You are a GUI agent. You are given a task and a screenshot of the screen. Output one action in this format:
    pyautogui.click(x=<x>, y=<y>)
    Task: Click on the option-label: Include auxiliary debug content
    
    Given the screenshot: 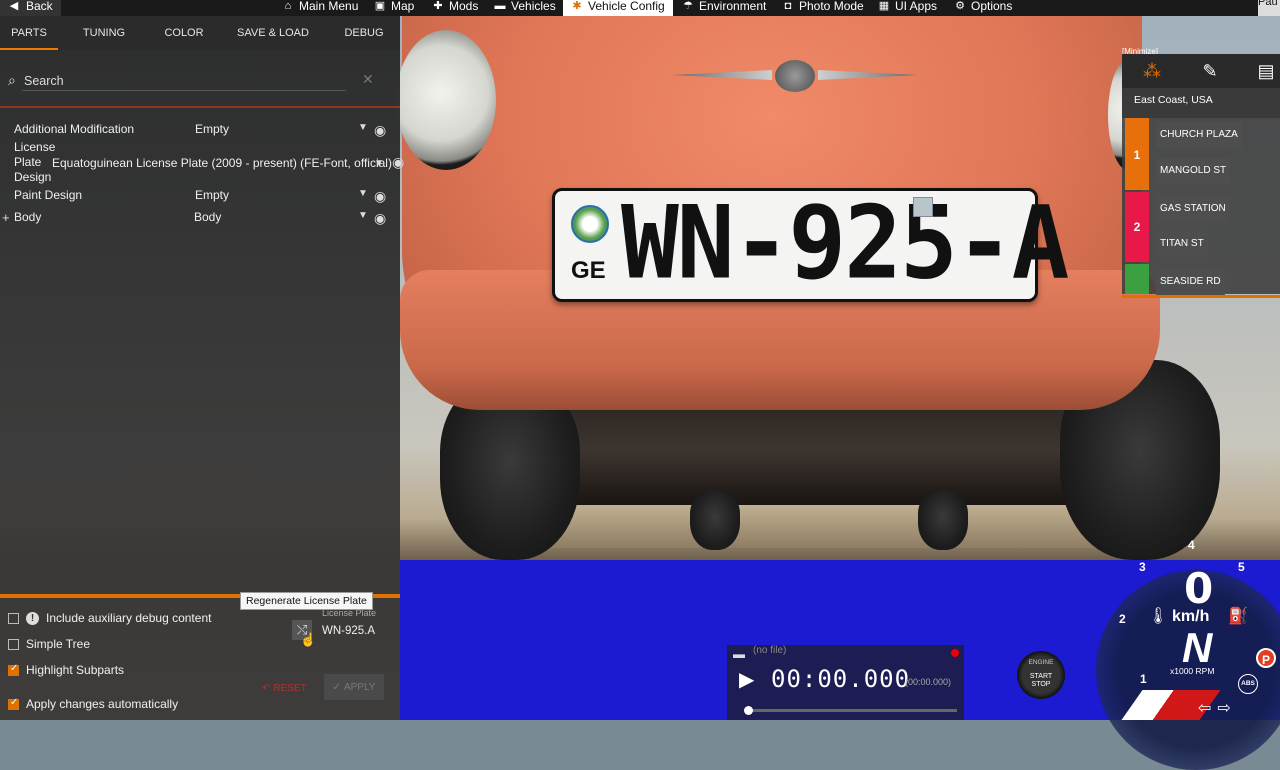 What is the action you would take?
    pyautogui.click(x=129, y=618)
    